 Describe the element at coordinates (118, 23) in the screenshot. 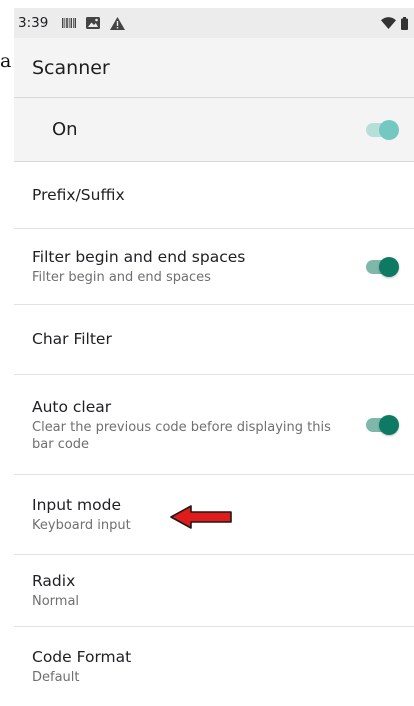

I see `warning-icon` at that location.